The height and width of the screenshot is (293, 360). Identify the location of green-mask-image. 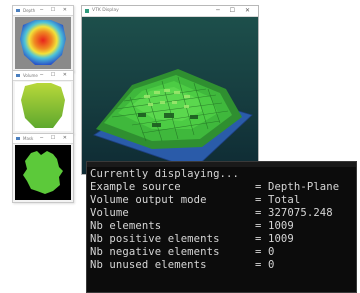
(43, 172).